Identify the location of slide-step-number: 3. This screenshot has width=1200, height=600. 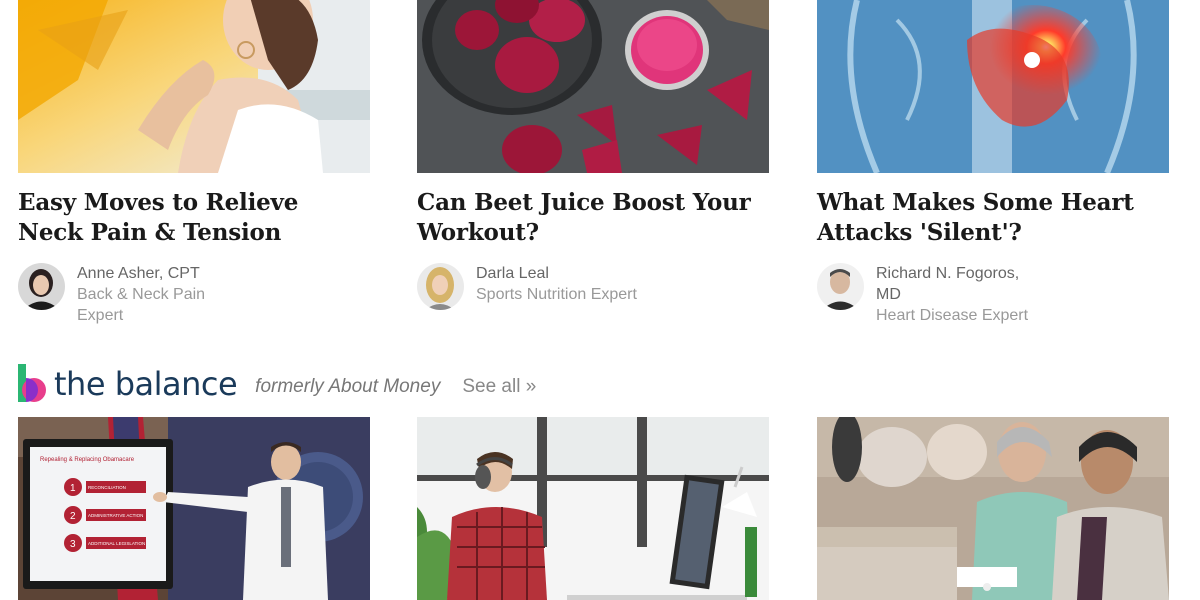
(73, 544).